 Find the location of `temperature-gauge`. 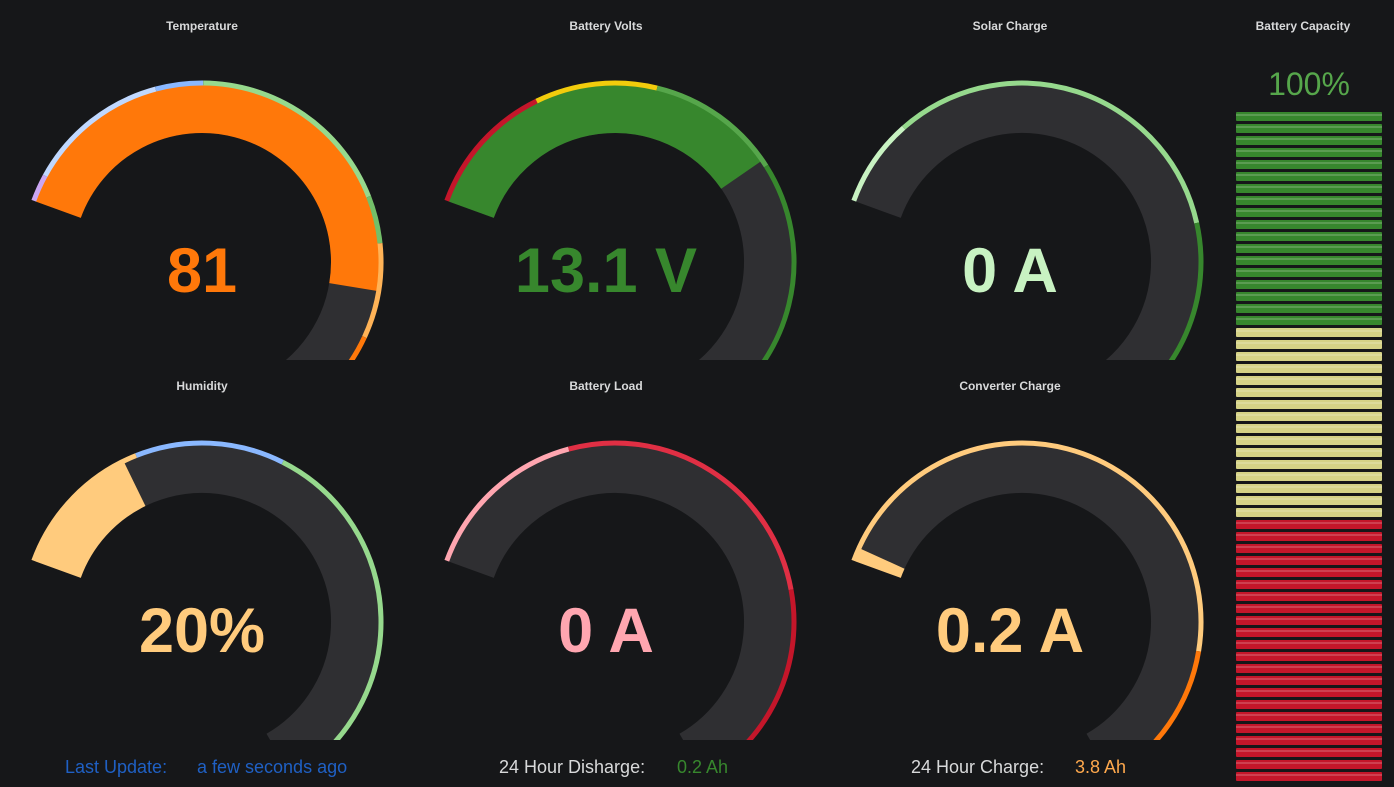

temperature-gauge is located at coordinates (207, 220).